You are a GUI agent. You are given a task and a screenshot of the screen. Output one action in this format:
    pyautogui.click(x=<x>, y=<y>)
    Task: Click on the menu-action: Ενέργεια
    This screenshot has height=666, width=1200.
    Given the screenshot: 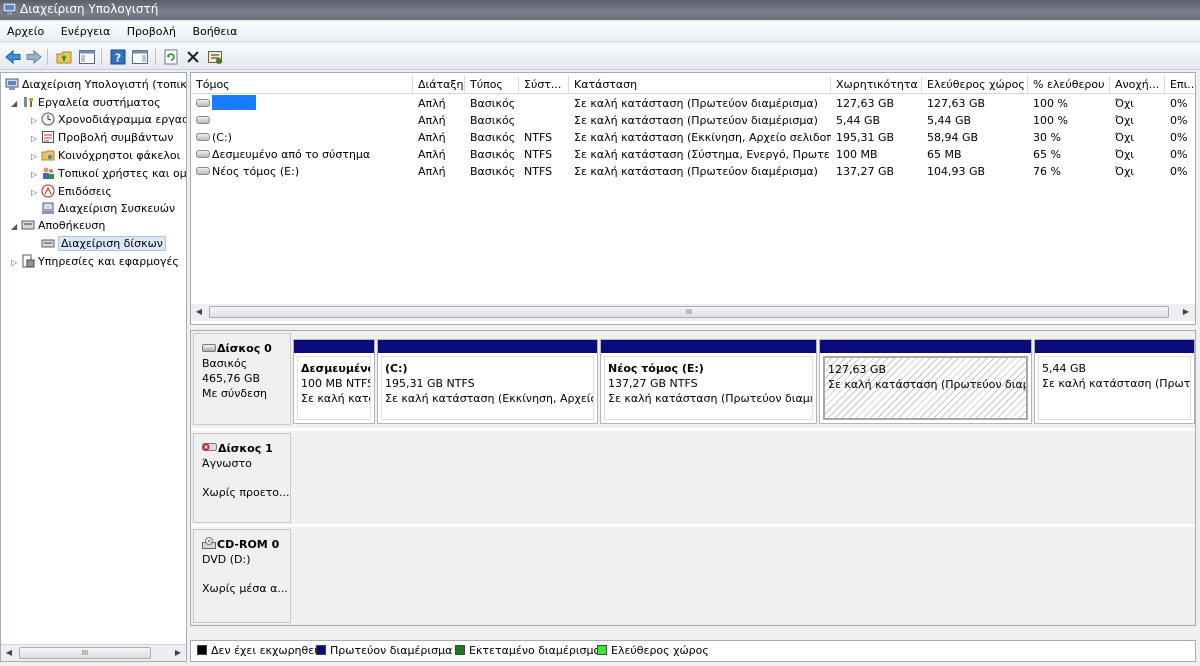 What is the action you would take?
    pyautogui.click(x=85, y=30)
    